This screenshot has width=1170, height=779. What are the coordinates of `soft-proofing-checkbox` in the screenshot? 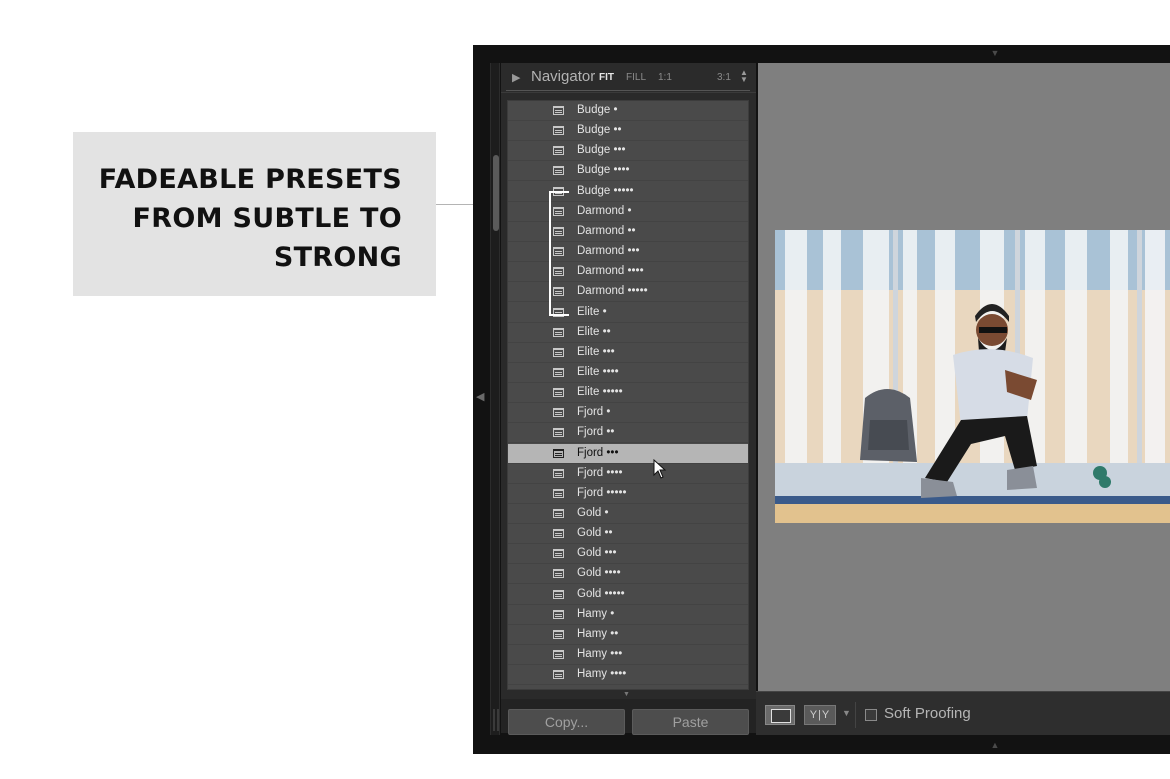 It's located at (871, 715).